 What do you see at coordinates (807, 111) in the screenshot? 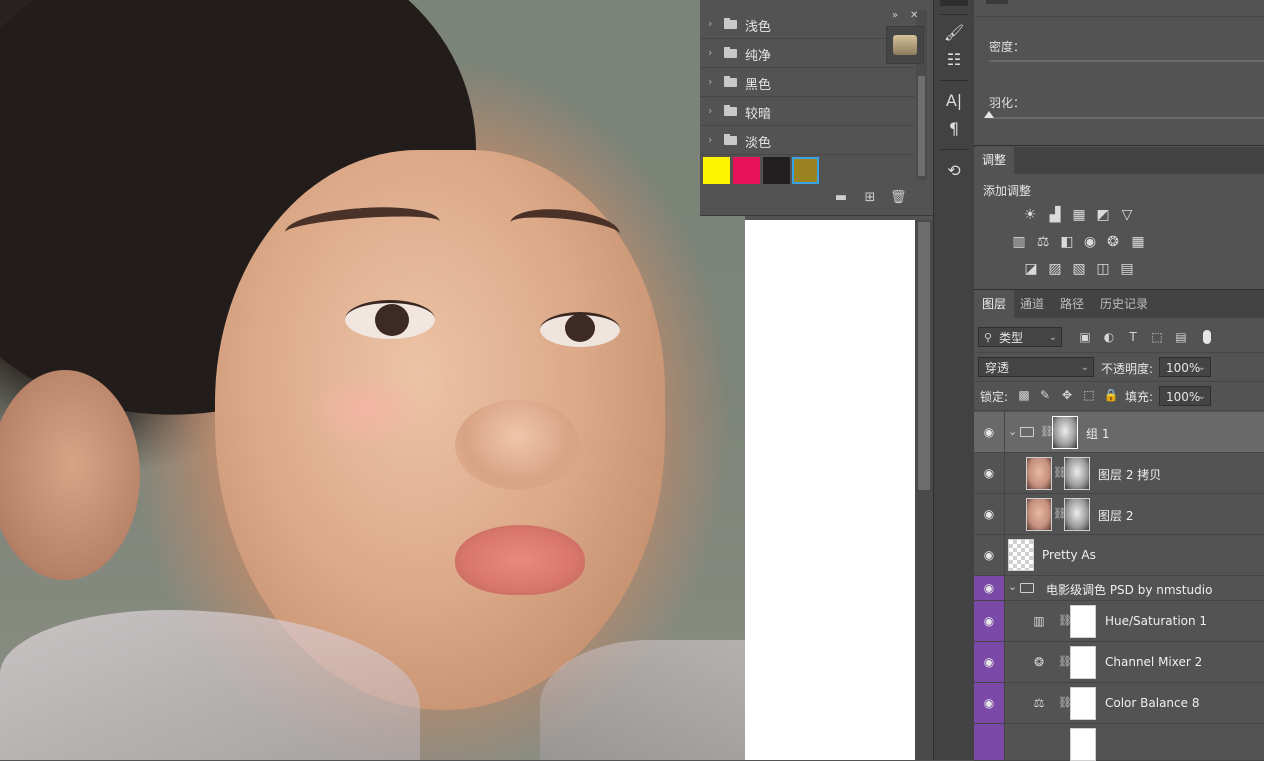
I see `swatch-group-item: › 较暗` at bounding box center [807, 111].